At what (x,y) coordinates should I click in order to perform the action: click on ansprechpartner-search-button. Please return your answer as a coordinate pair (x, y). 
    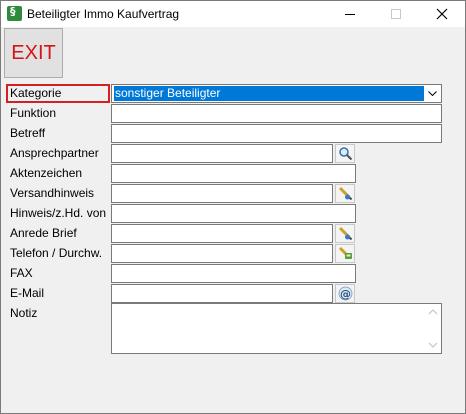
    Looking at the image, I should click on (345, 153).